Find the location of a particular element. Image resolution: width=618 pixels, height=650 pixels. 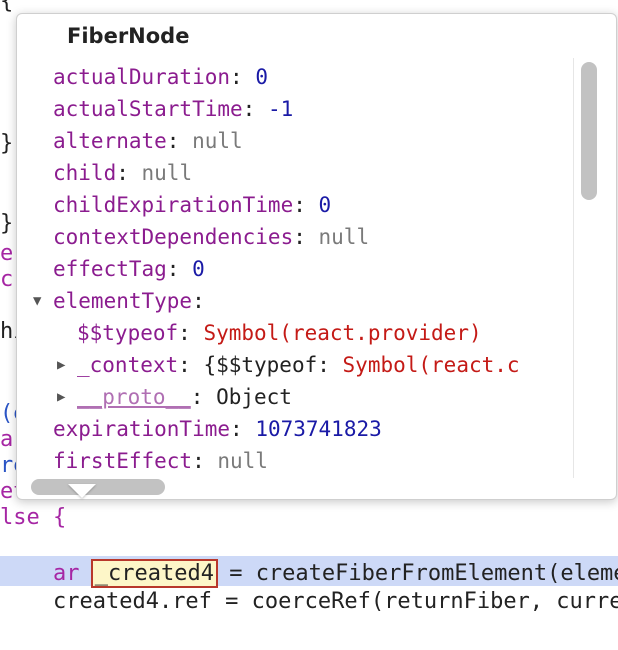

property-row: ▶ _context: {$$typeof: Symbol(react.c is located at coordinates (288, 365).